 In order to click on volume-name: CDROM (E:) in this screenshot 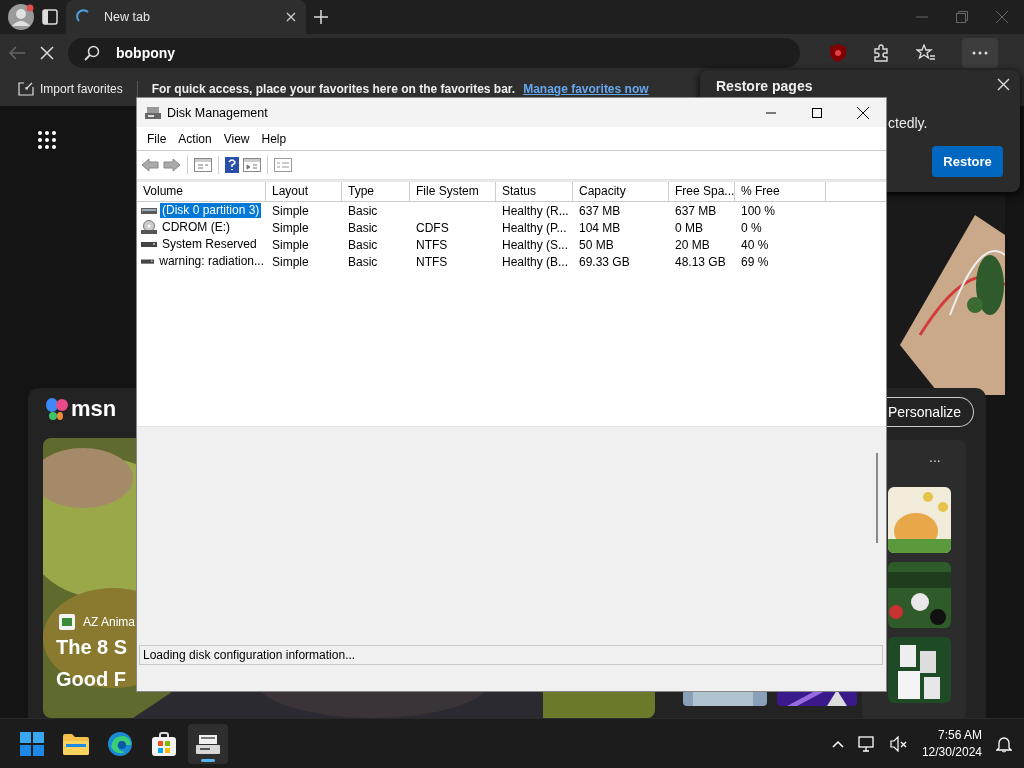, I will do `click(196, 227)`.